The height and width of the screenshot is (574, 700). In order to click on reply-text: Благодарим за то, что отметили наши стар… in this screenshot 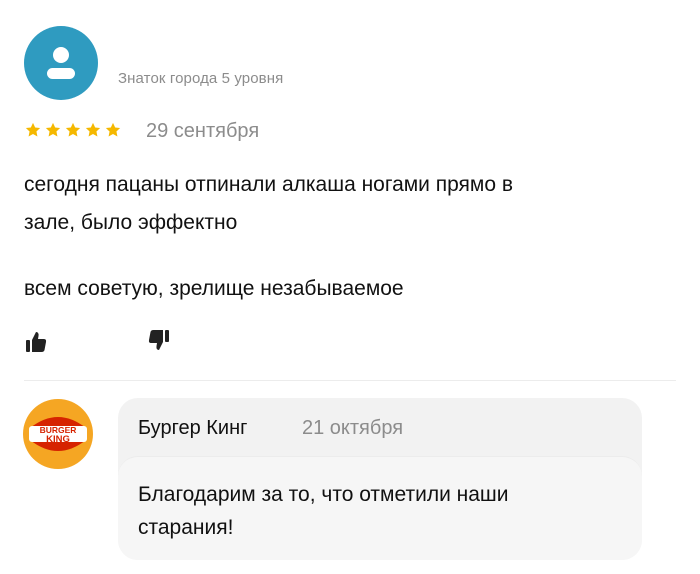, I will do `click(378, 511)`.